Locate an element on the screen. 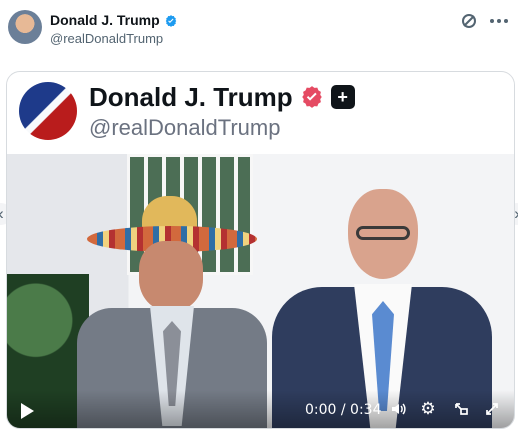 The width and height of the screenshot is (518, 429). left-person-head is located at coordinates (171, 276).